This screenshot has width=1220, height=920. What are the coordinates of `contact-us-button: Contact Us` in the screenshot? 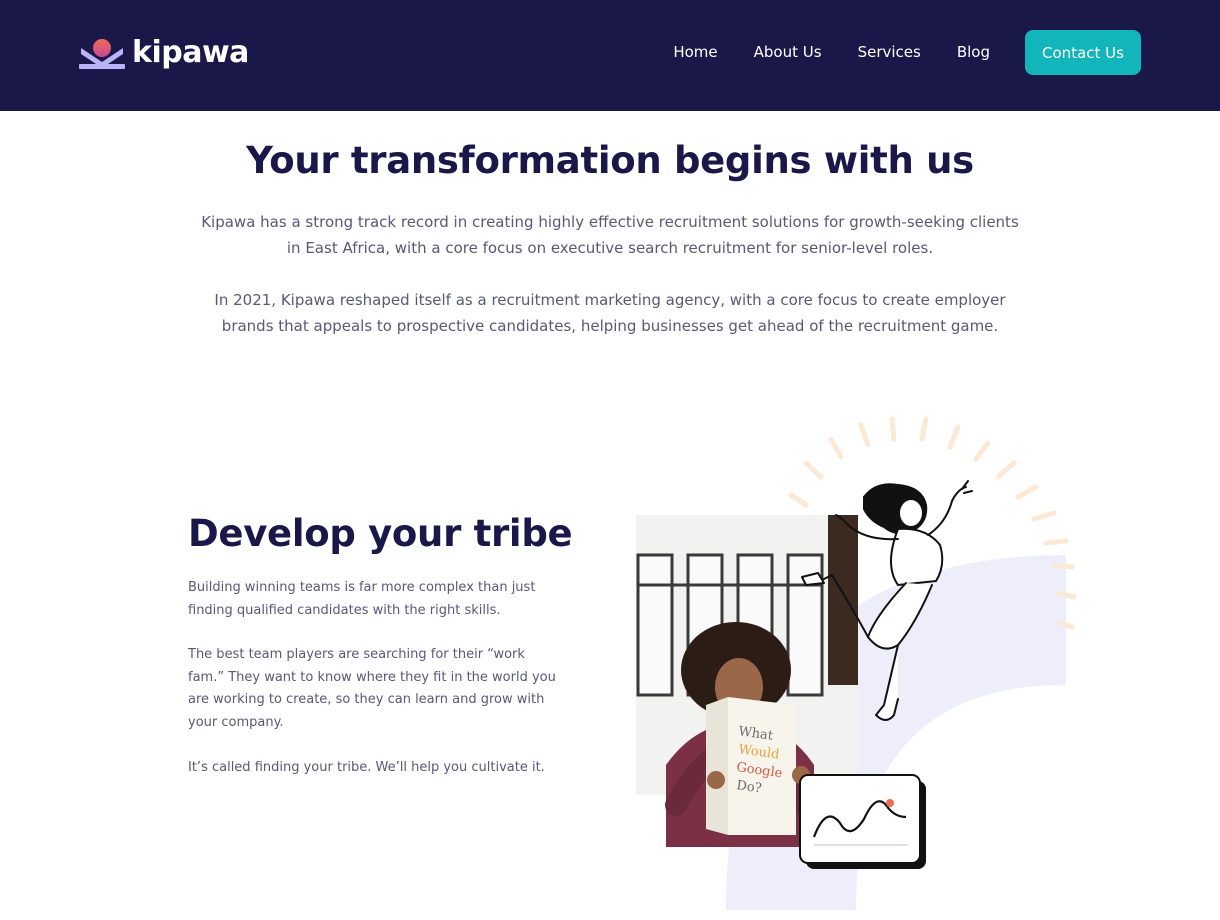 It's located at (1083, 52).